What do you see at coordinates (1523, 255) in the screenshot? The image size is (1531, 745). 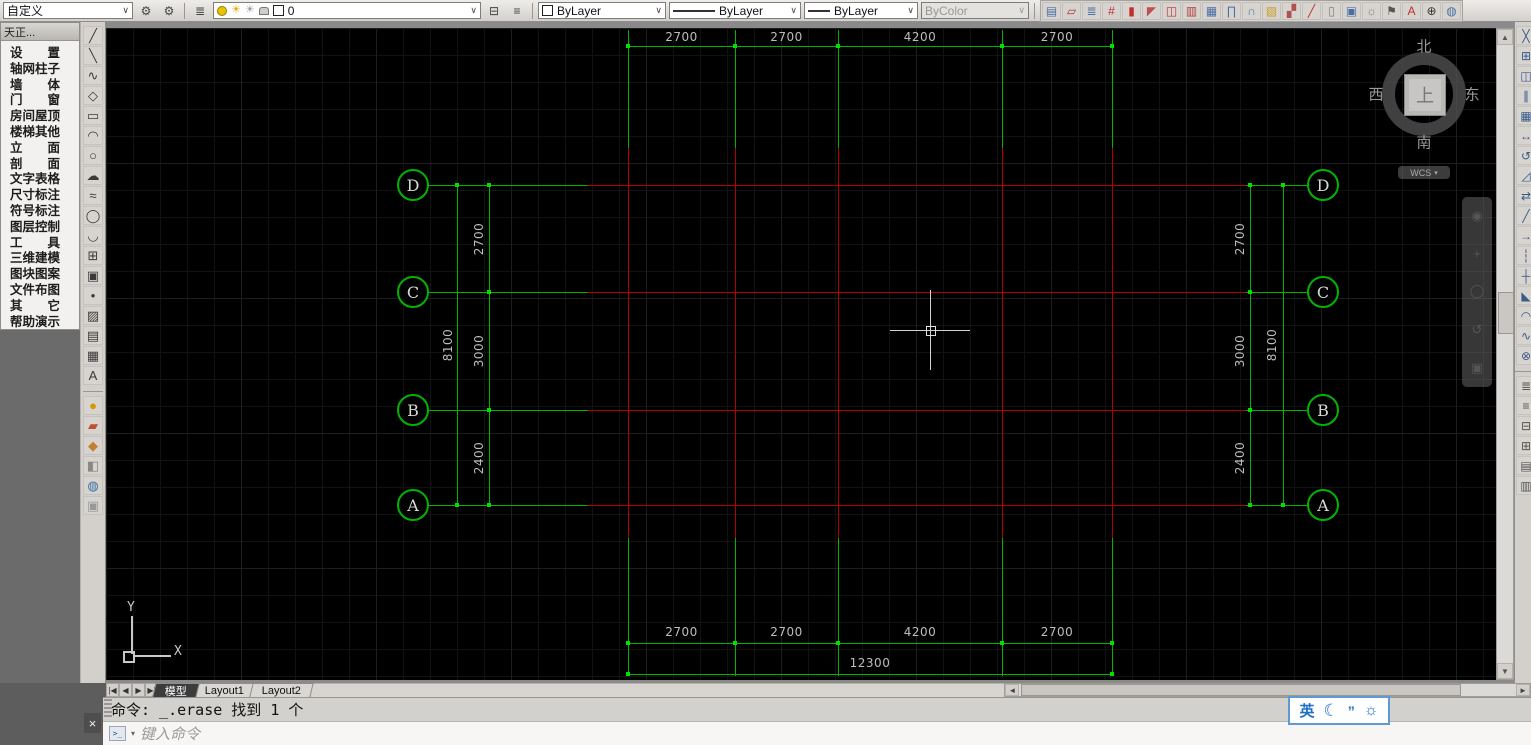 I see `break-icon: ┆` at bounding box center [1523, 255].